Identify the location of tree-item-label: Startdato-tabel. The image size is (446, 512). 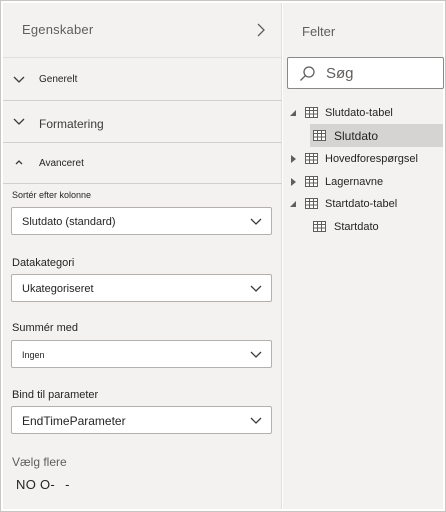
(361, 204).